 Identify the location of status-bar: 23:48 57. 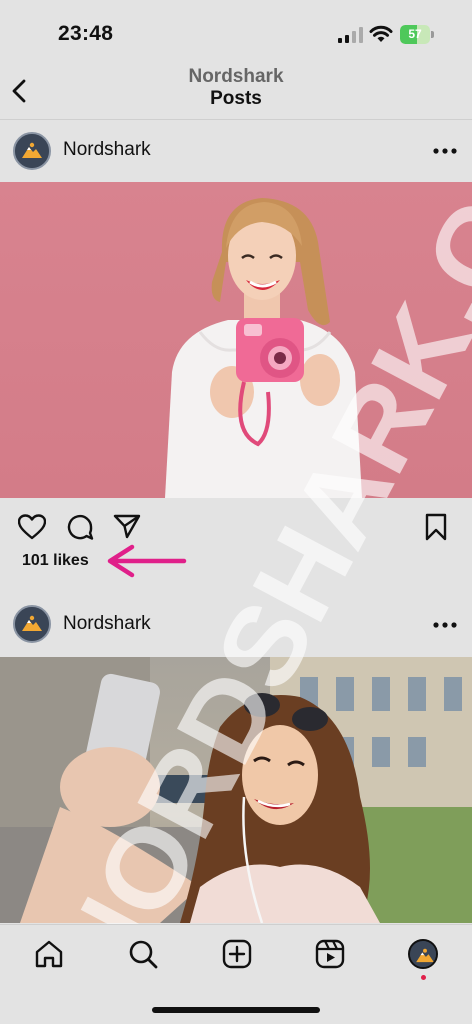
(236, 31).